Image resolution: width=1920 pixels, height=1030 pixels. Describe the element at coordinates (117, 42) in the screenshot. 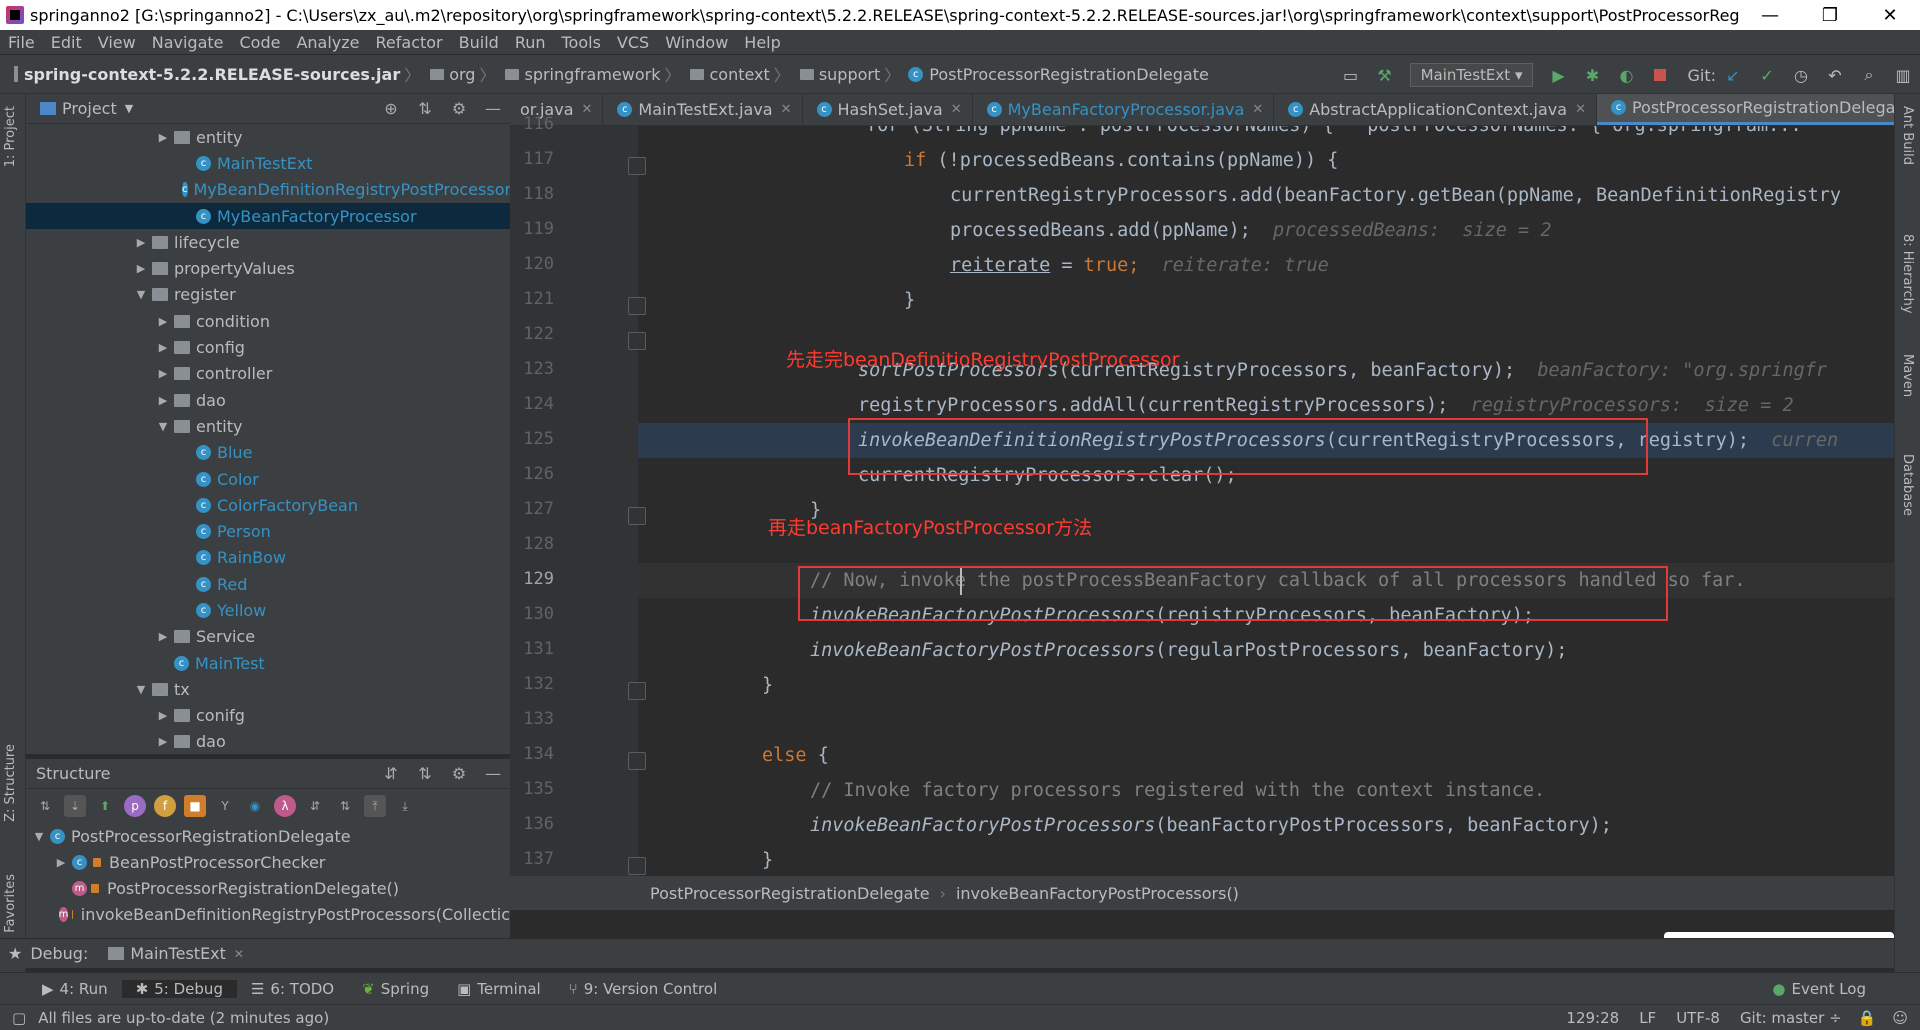

I see `menu-view: View` at that location.